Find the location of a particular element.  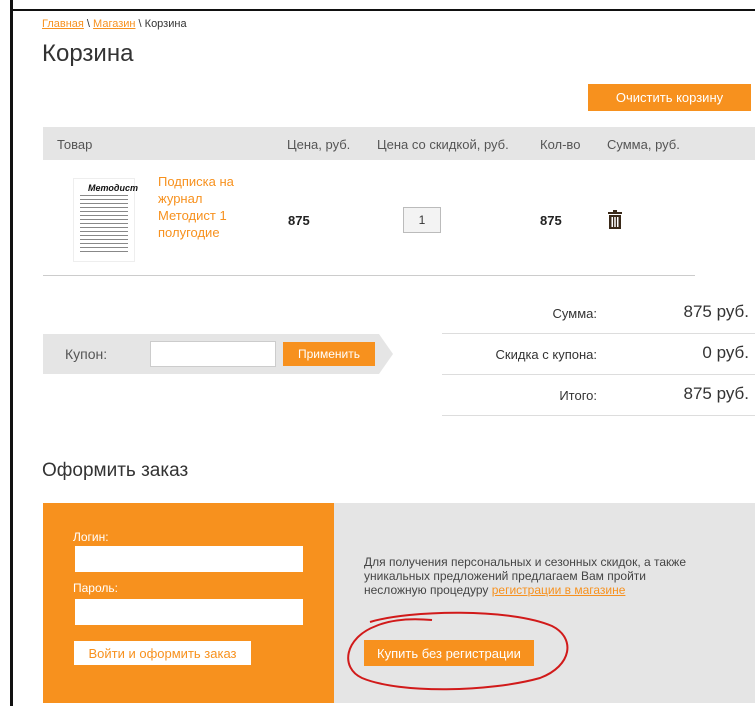

frame-border-left is located at coordinates (11, 353).